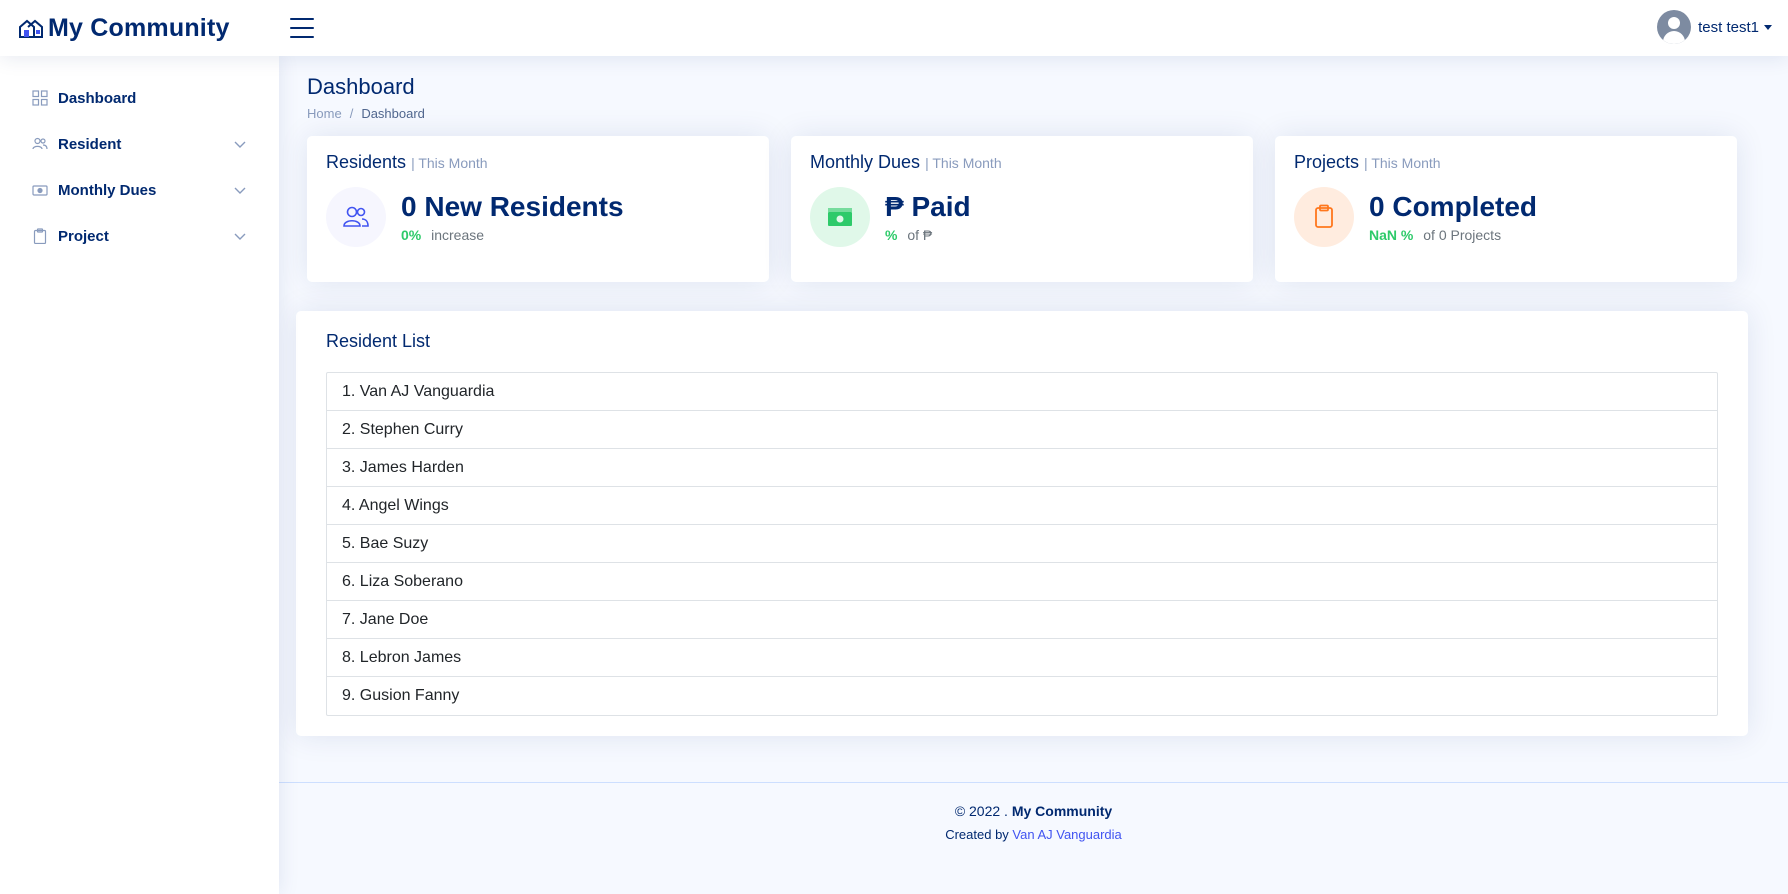  I want to click on list-item: 4. Angel Wings, so click(1022, 506).